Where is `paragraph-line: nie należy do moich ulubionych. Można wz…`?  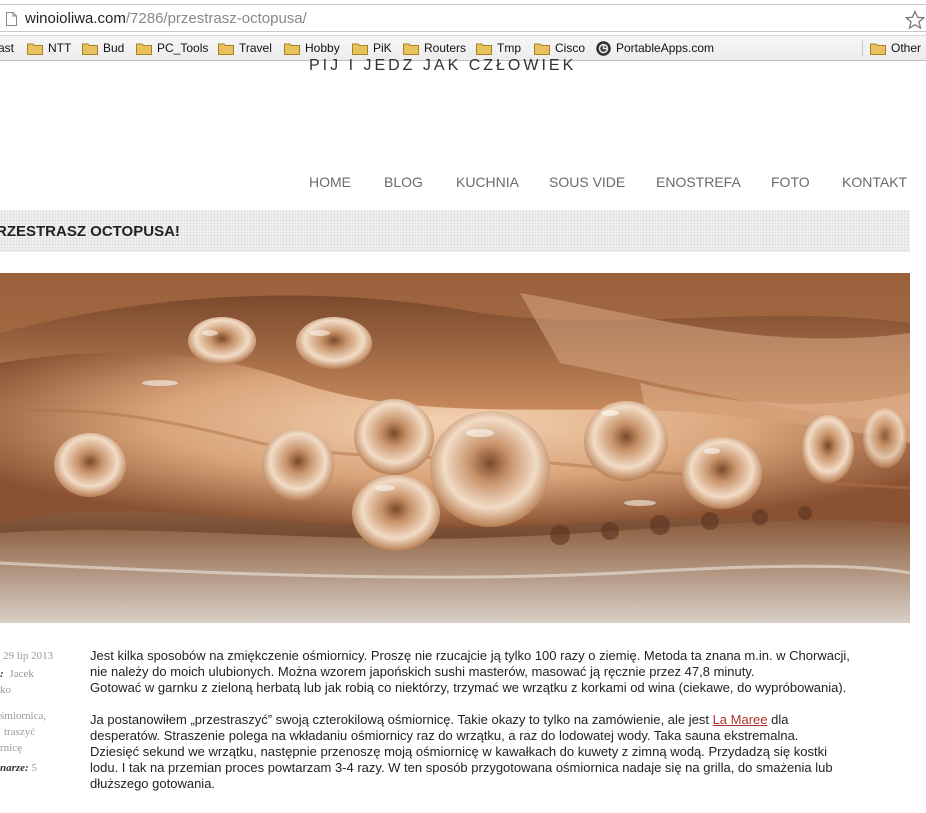 paragraph-line: nie należy do moich ulubionych. Można wz… is located at coordinates (422, 671).